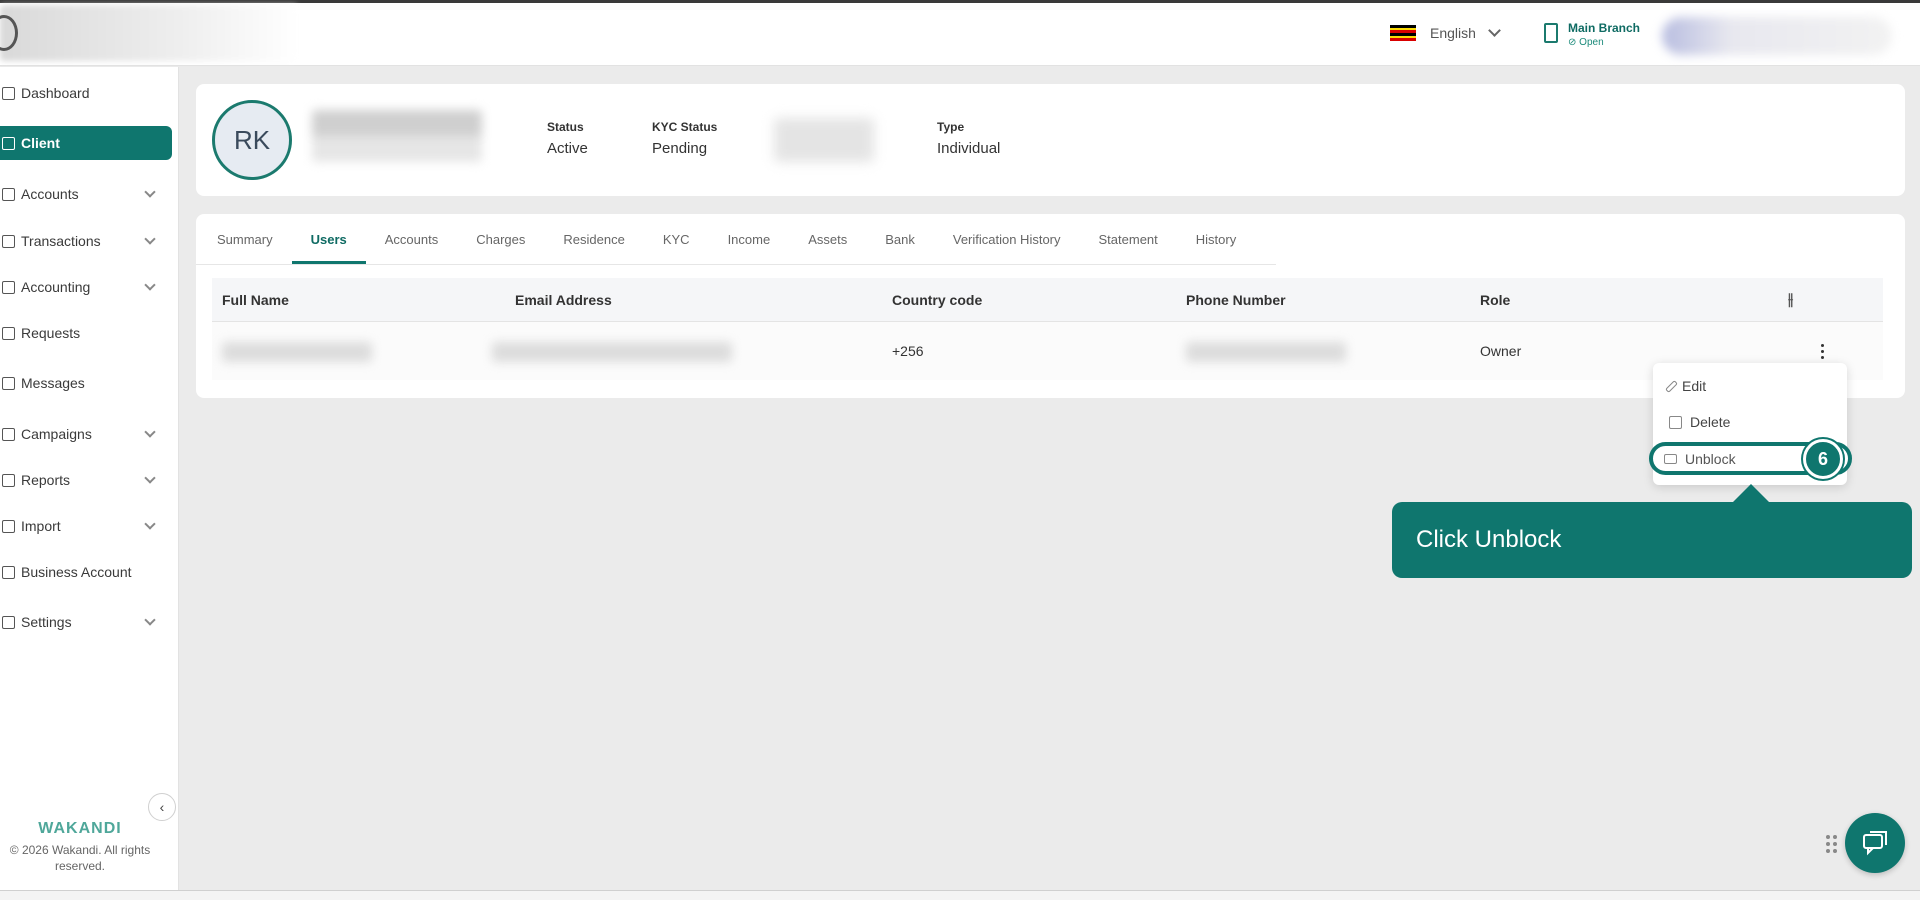 The image size is (1920, 900). I want to click on chat-button, so click(1875, 843).